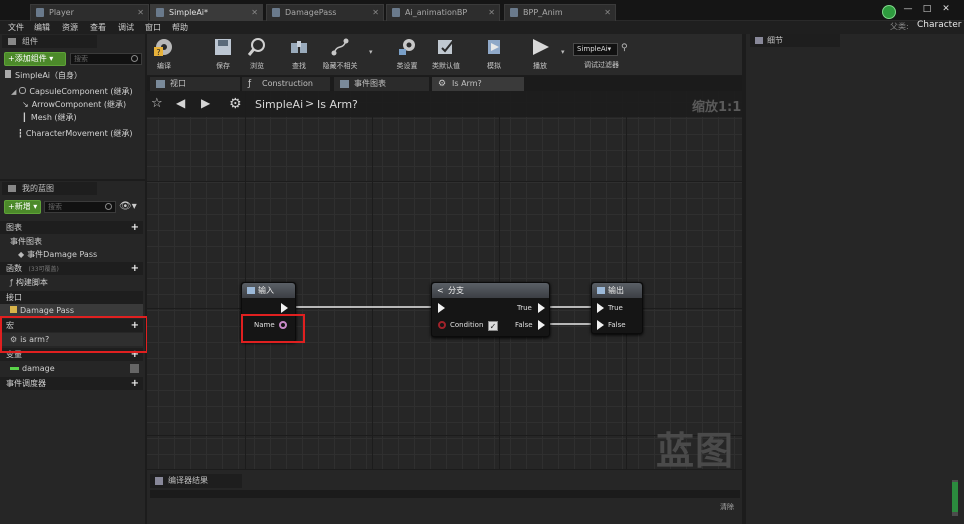 The height and width of the screenshot is (524, 964). Describe the element at coordinates (442, 325) in the screenshot. I see `condition-pin` at that location.